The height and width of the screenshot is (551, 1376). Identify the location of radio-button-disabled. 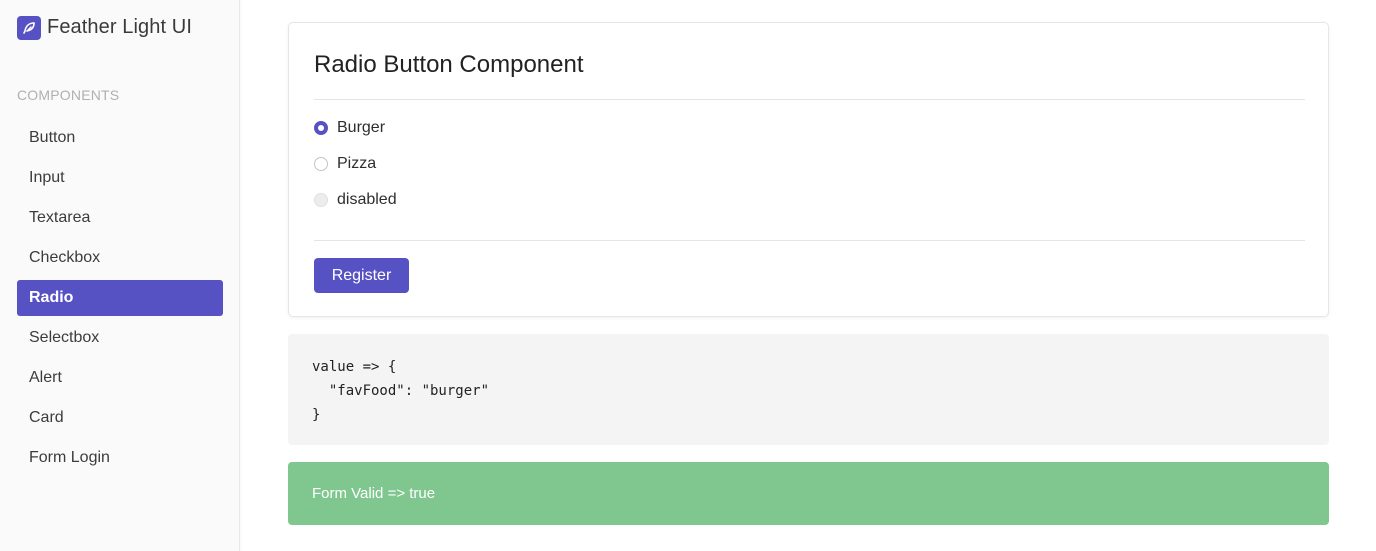
(321, 200).